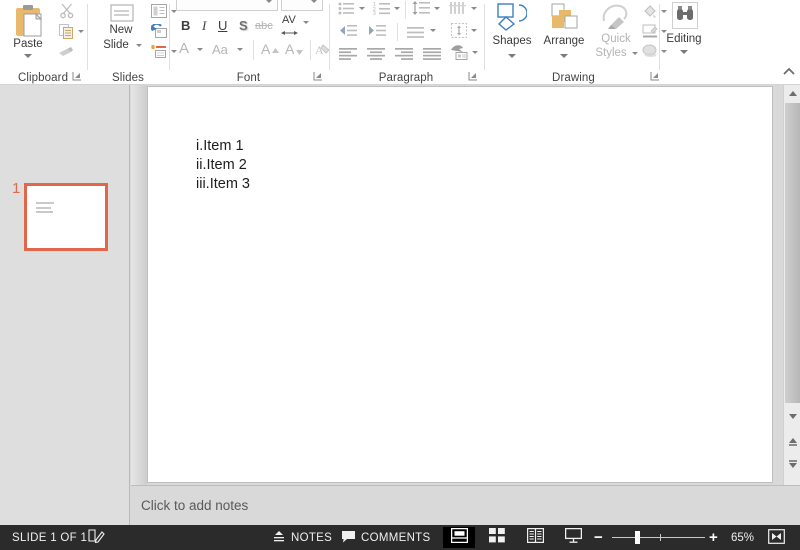 The height and width of the screenshot is (550, 800). What do you see at coordinates (637, 537) in the screenshot?
I see `zoom-slider-thumb` at bounding box center [637, 537].